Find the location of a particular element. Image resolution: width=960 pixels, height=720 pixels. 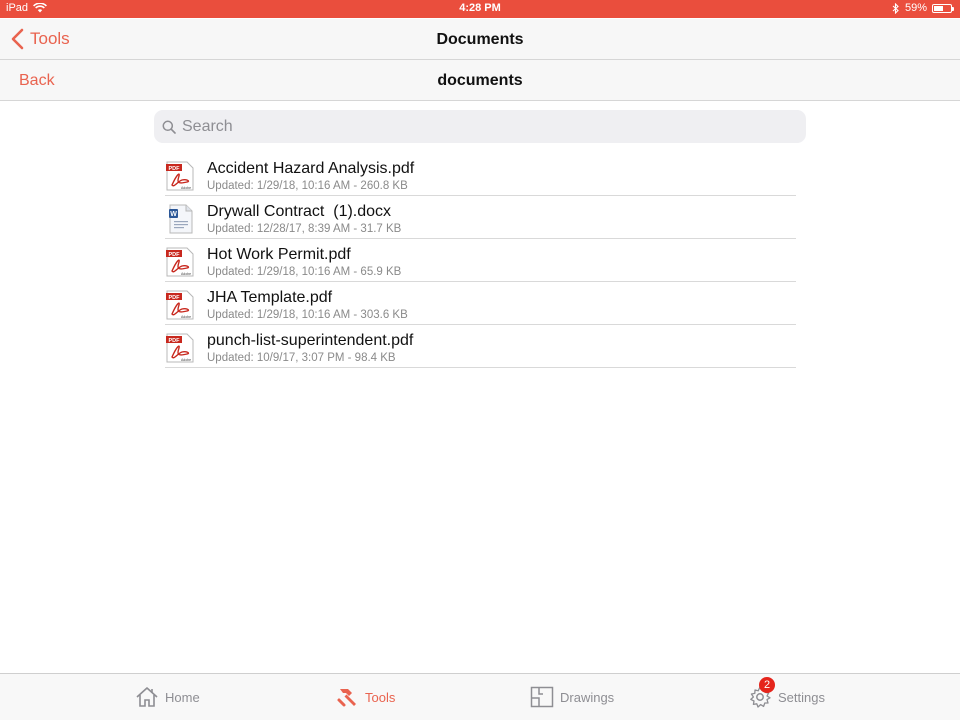

word-file-icon: W is located at coordinates (181, 219).